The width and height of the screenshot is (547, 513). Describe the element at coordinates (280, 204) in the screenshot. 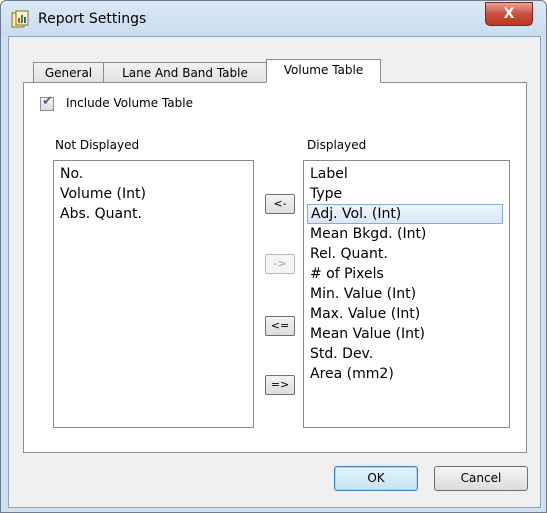

I see `move-left-button: <-` at that location.